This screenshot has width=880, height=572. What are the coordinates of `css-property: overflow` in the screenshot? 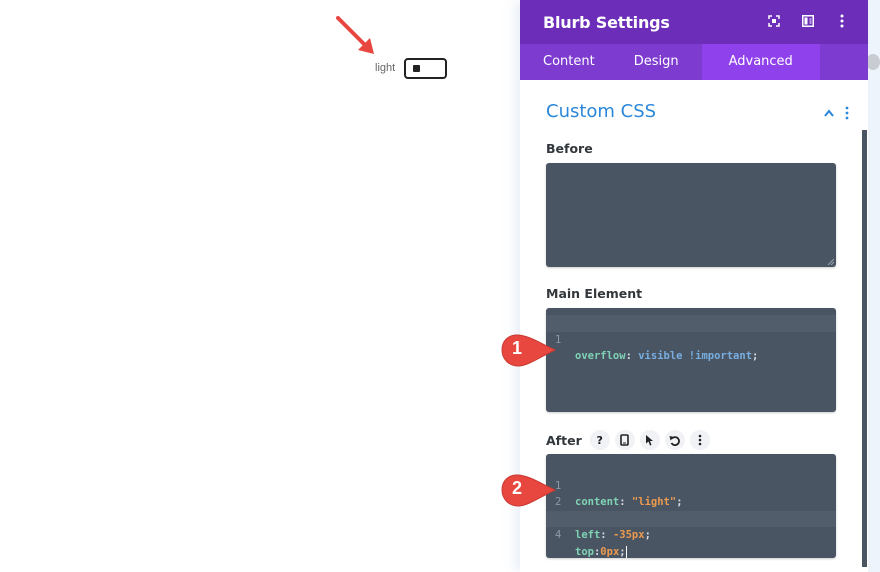 It's located at (600, 356).